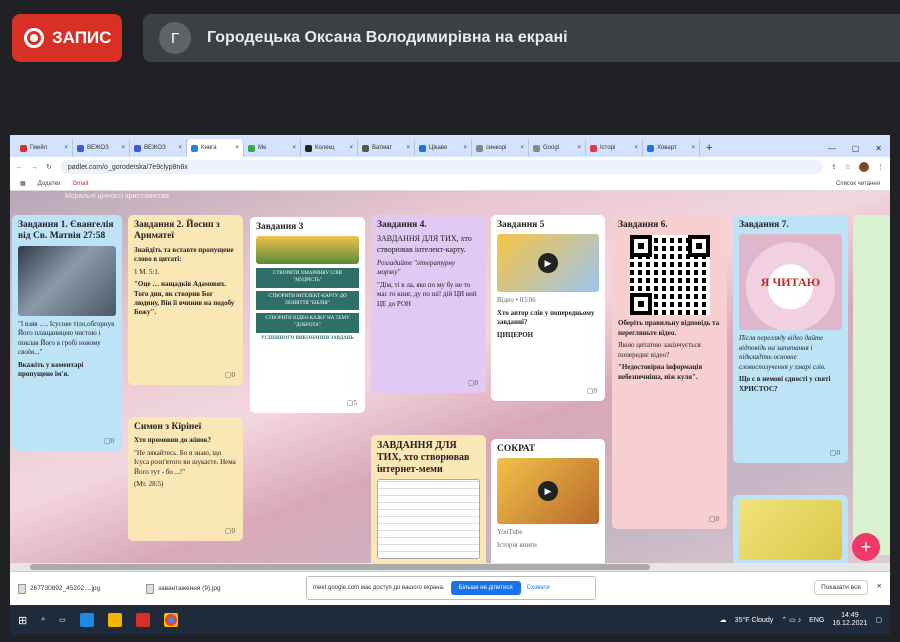 The height and width of the screenshot is (642, 900). I want to click on share-icon: ⇪, so click(834, 167).